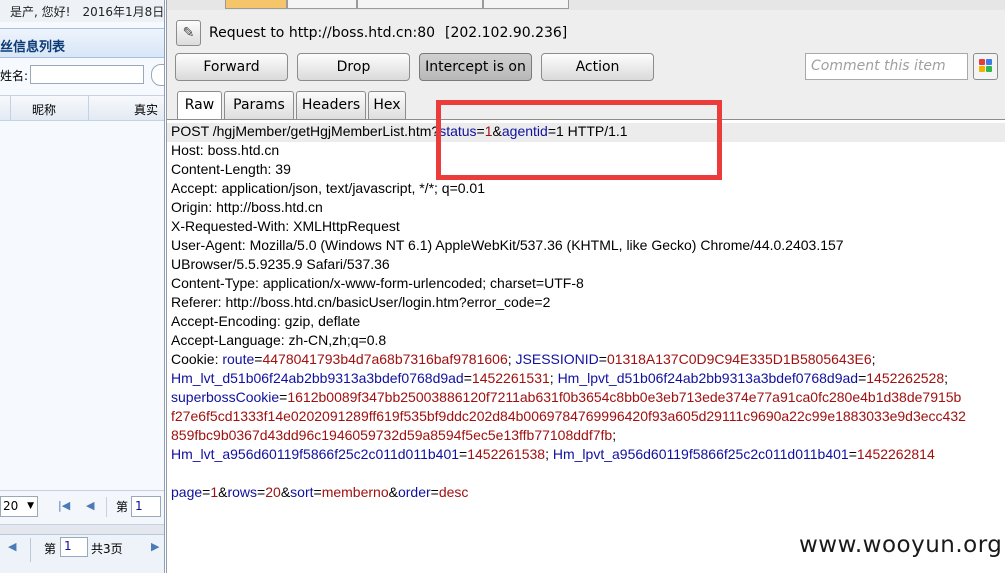 This screenshot has height=573, width=1005. I want to click on header-content-length: Content-Length: 39, so click(231, 169).